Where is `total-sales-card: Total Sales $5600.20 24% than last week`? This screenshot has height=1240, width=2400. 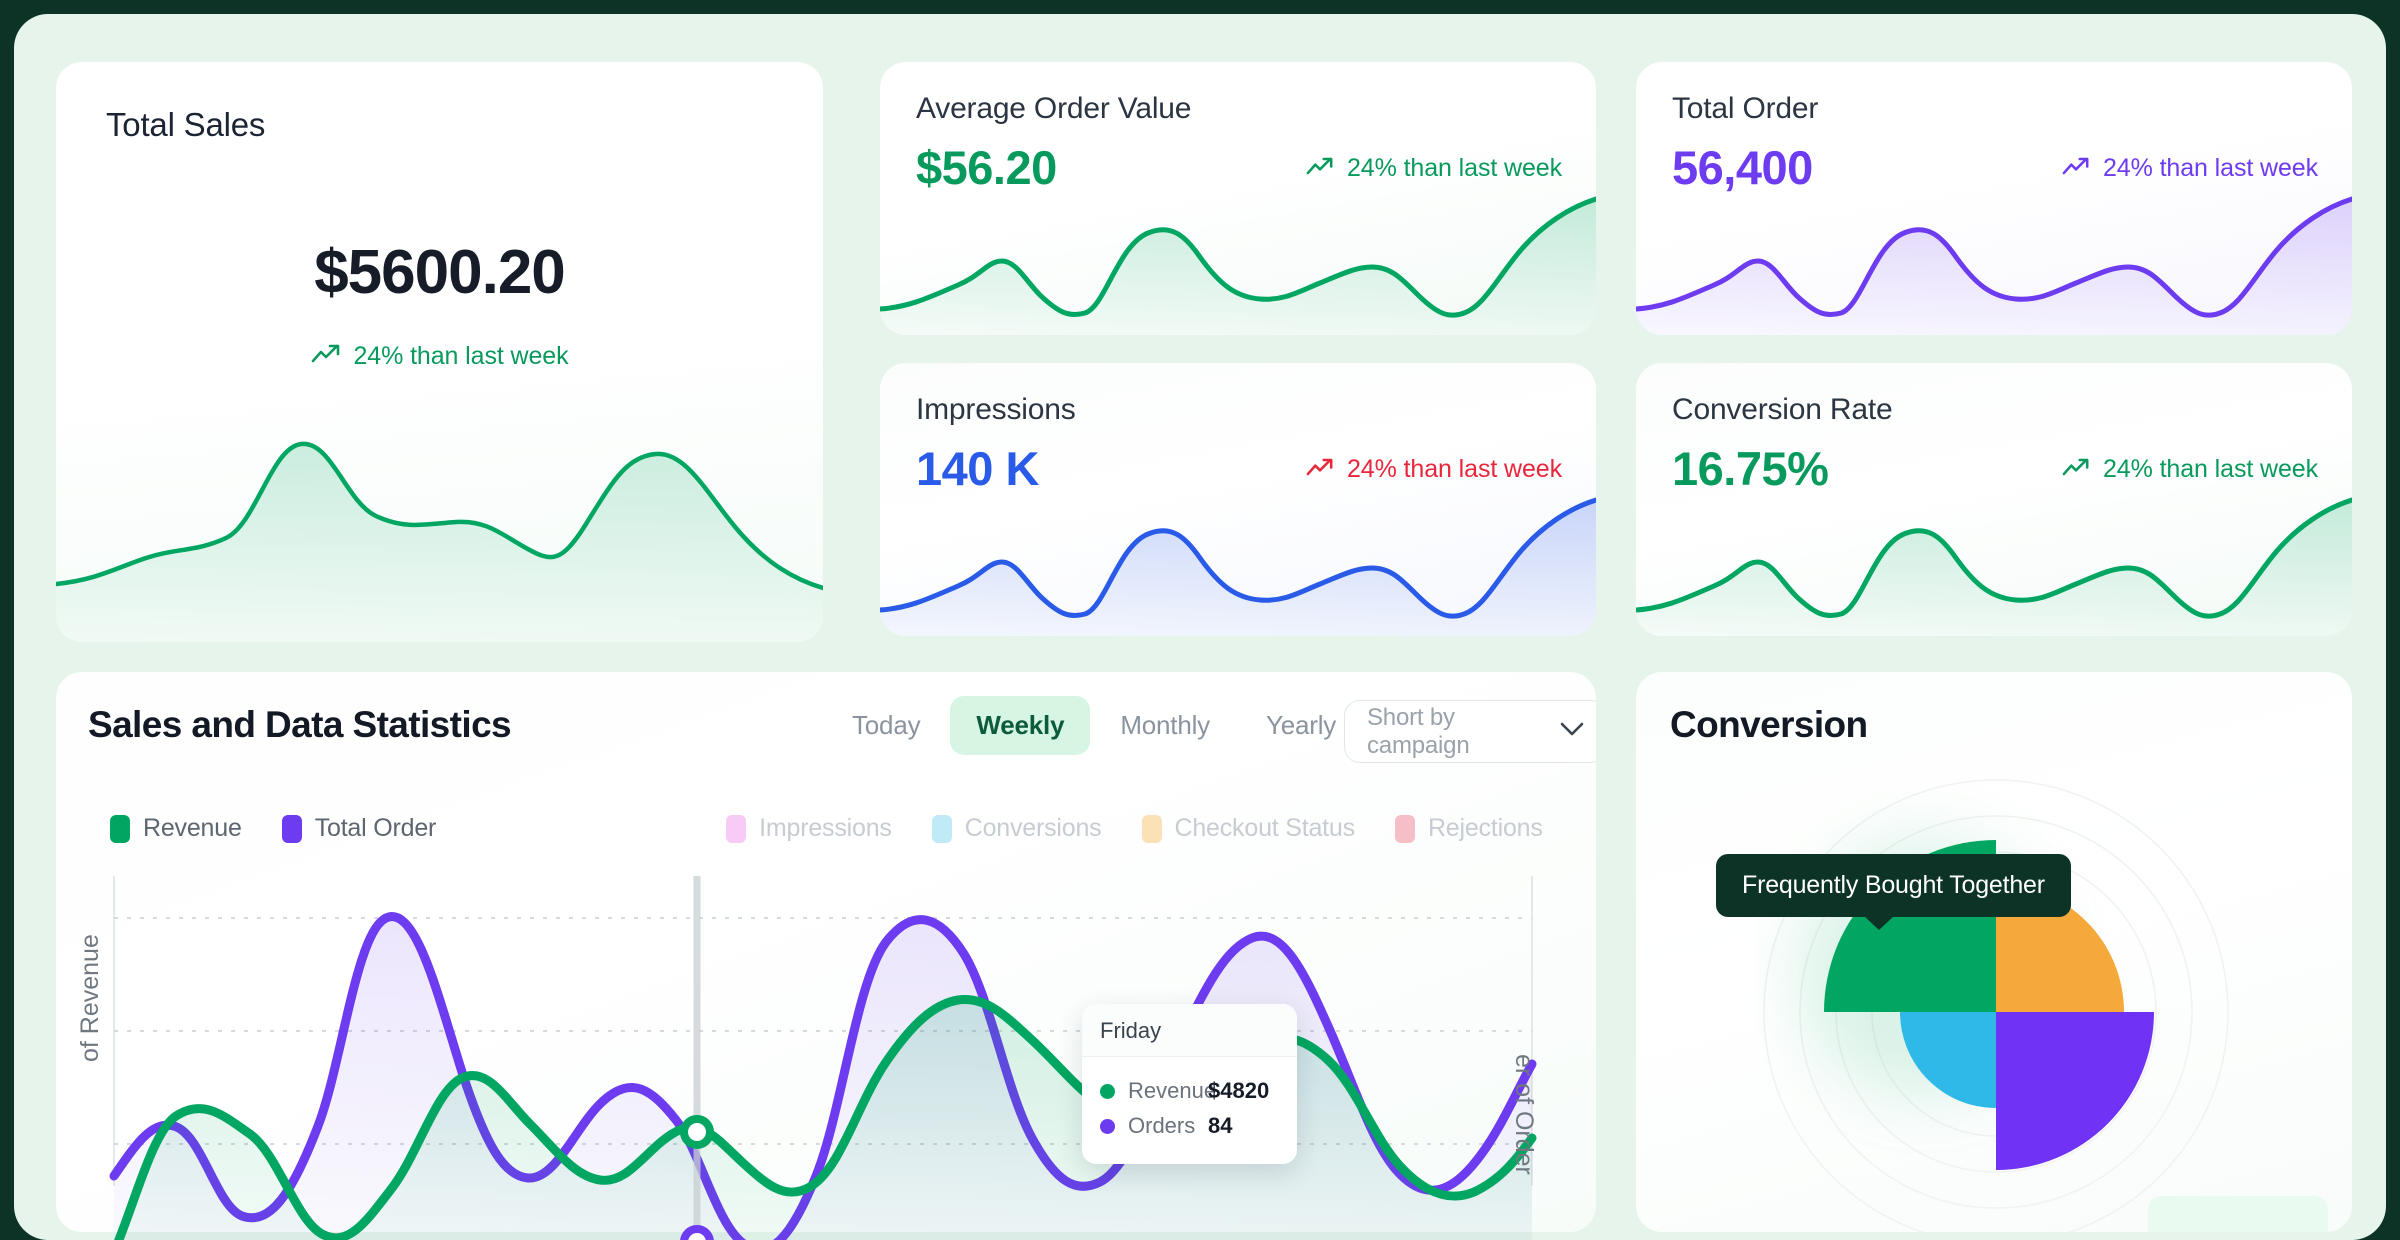 total-sales-card: Total Sales $5600.20 24% than last week is located at coordinates (439, 352).